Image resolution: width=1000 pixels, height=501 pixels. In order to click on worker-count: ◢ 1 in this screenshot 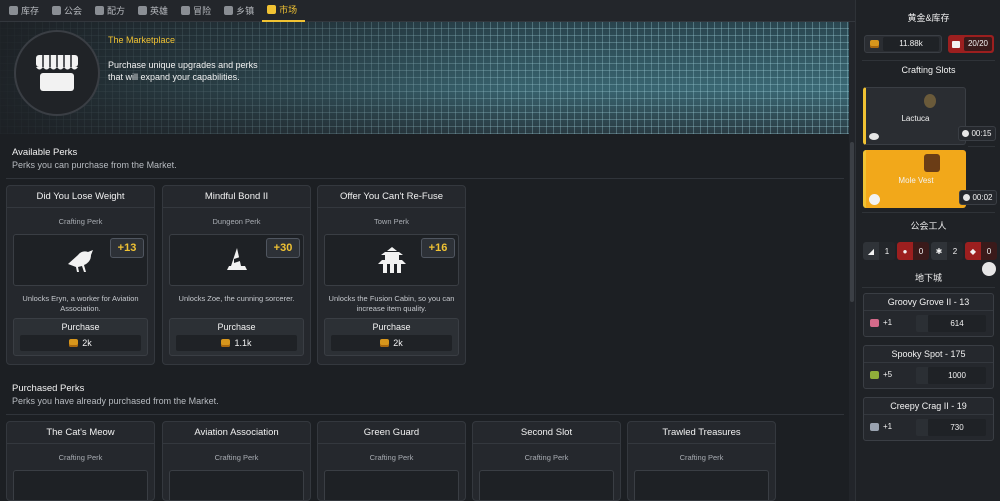, I will do `click(879, 251)`.